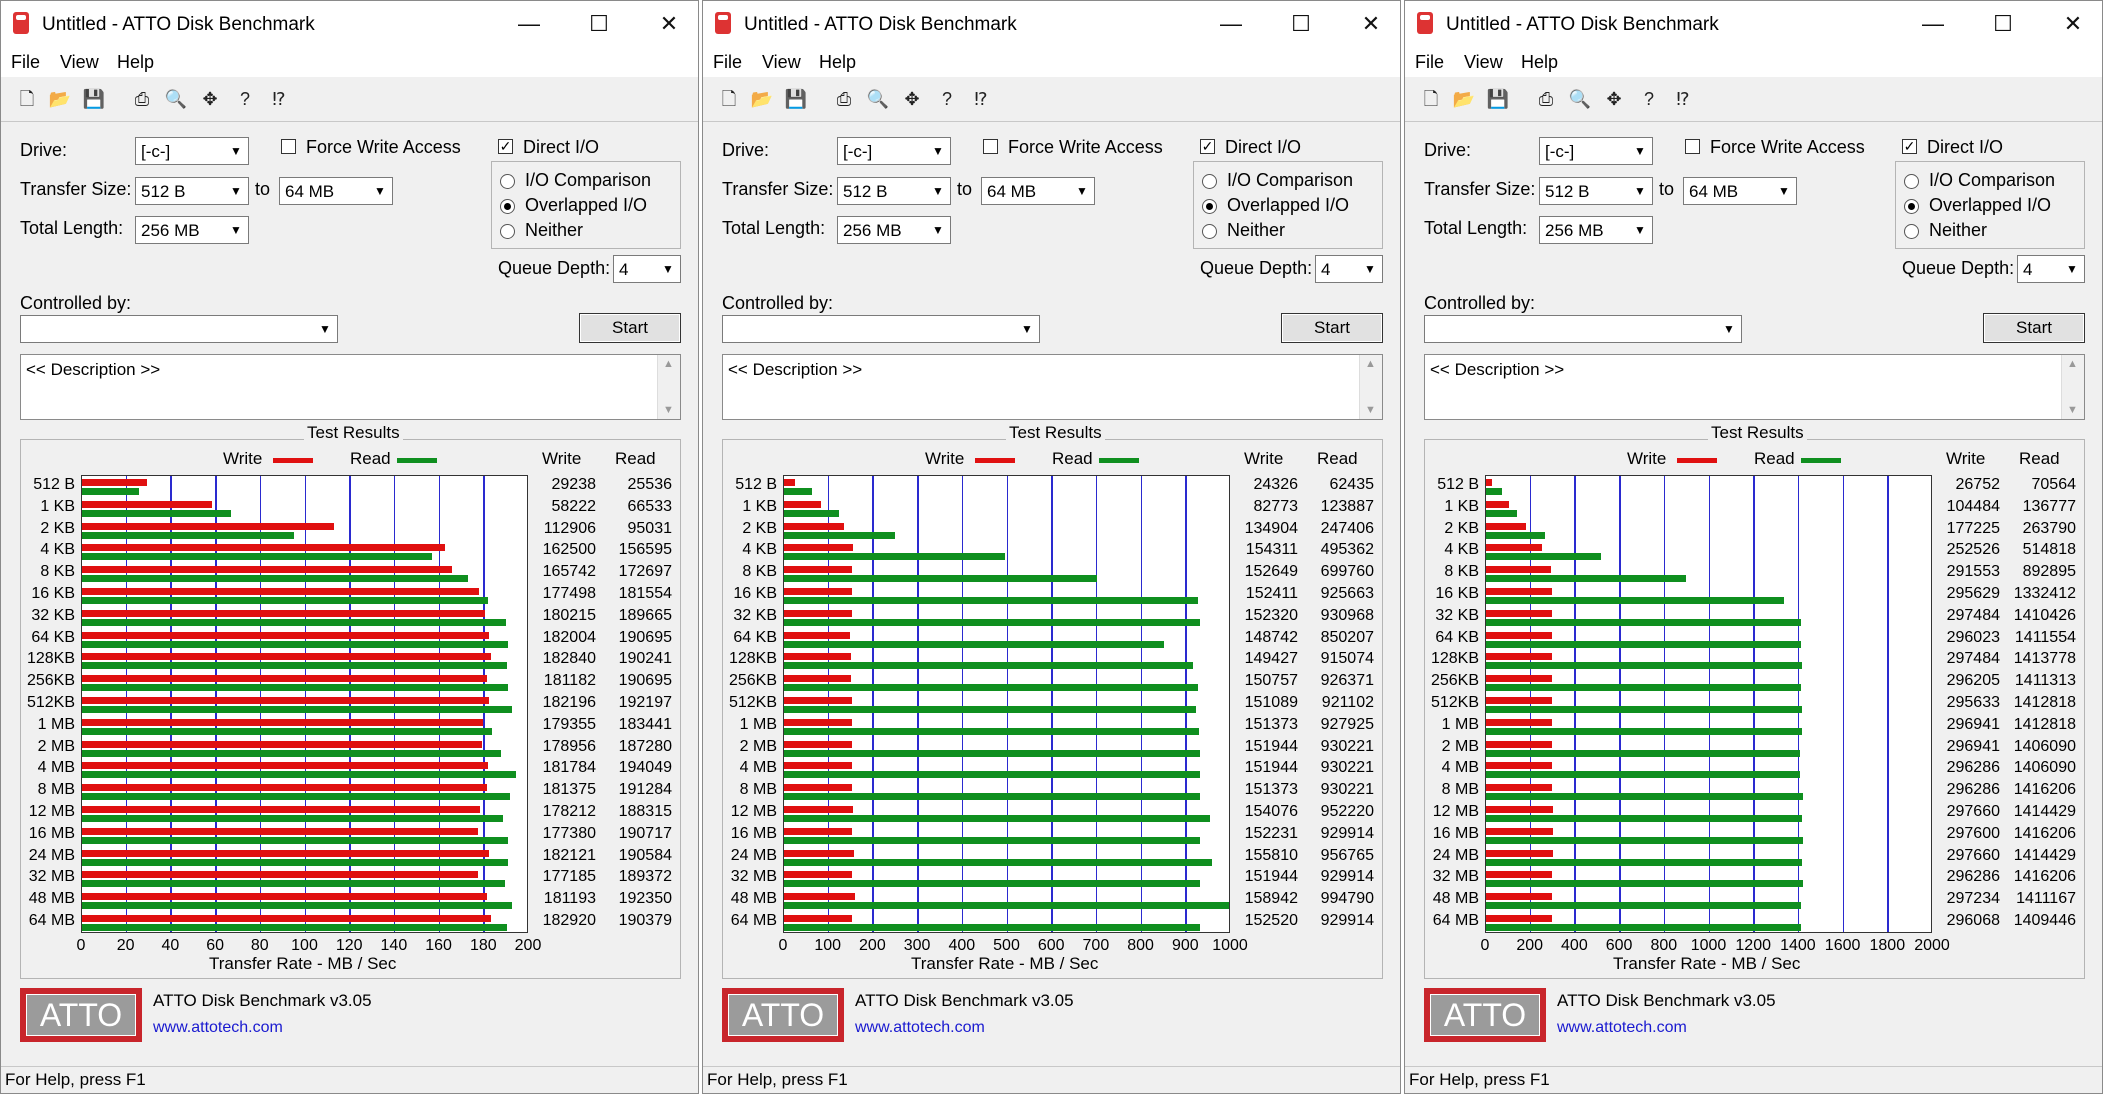 Image resolution: width=2103 pixels, height=1094 pixels. Describe the element at coordinates (645, 637) in the screenshot. I see `read-value: 190695` at that location.